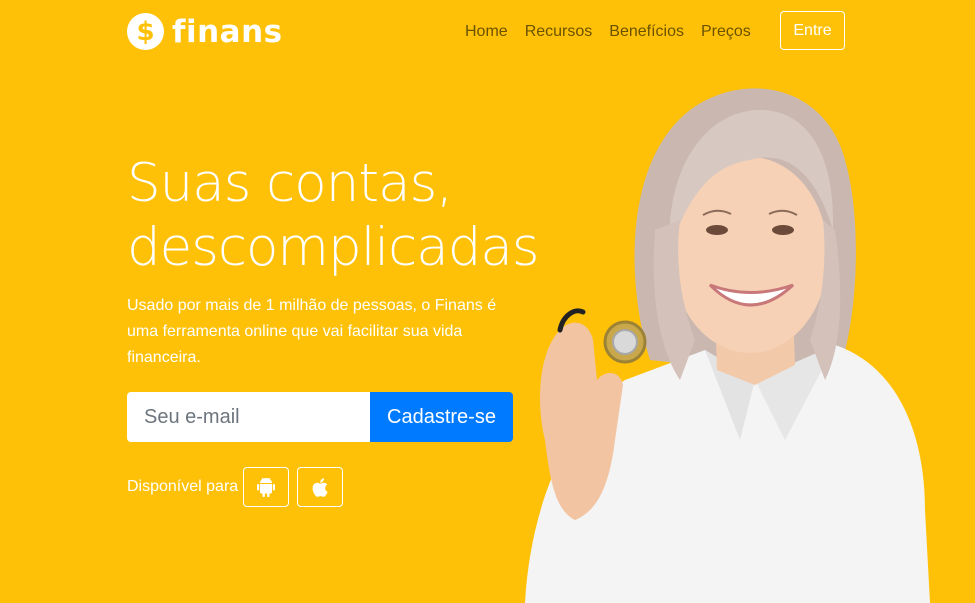 The height and width of the screenshot is (603, 975). What do you see at coordinates (248, 417) in the screenshot?
I see `email-input` at bounding box center [248, 417].